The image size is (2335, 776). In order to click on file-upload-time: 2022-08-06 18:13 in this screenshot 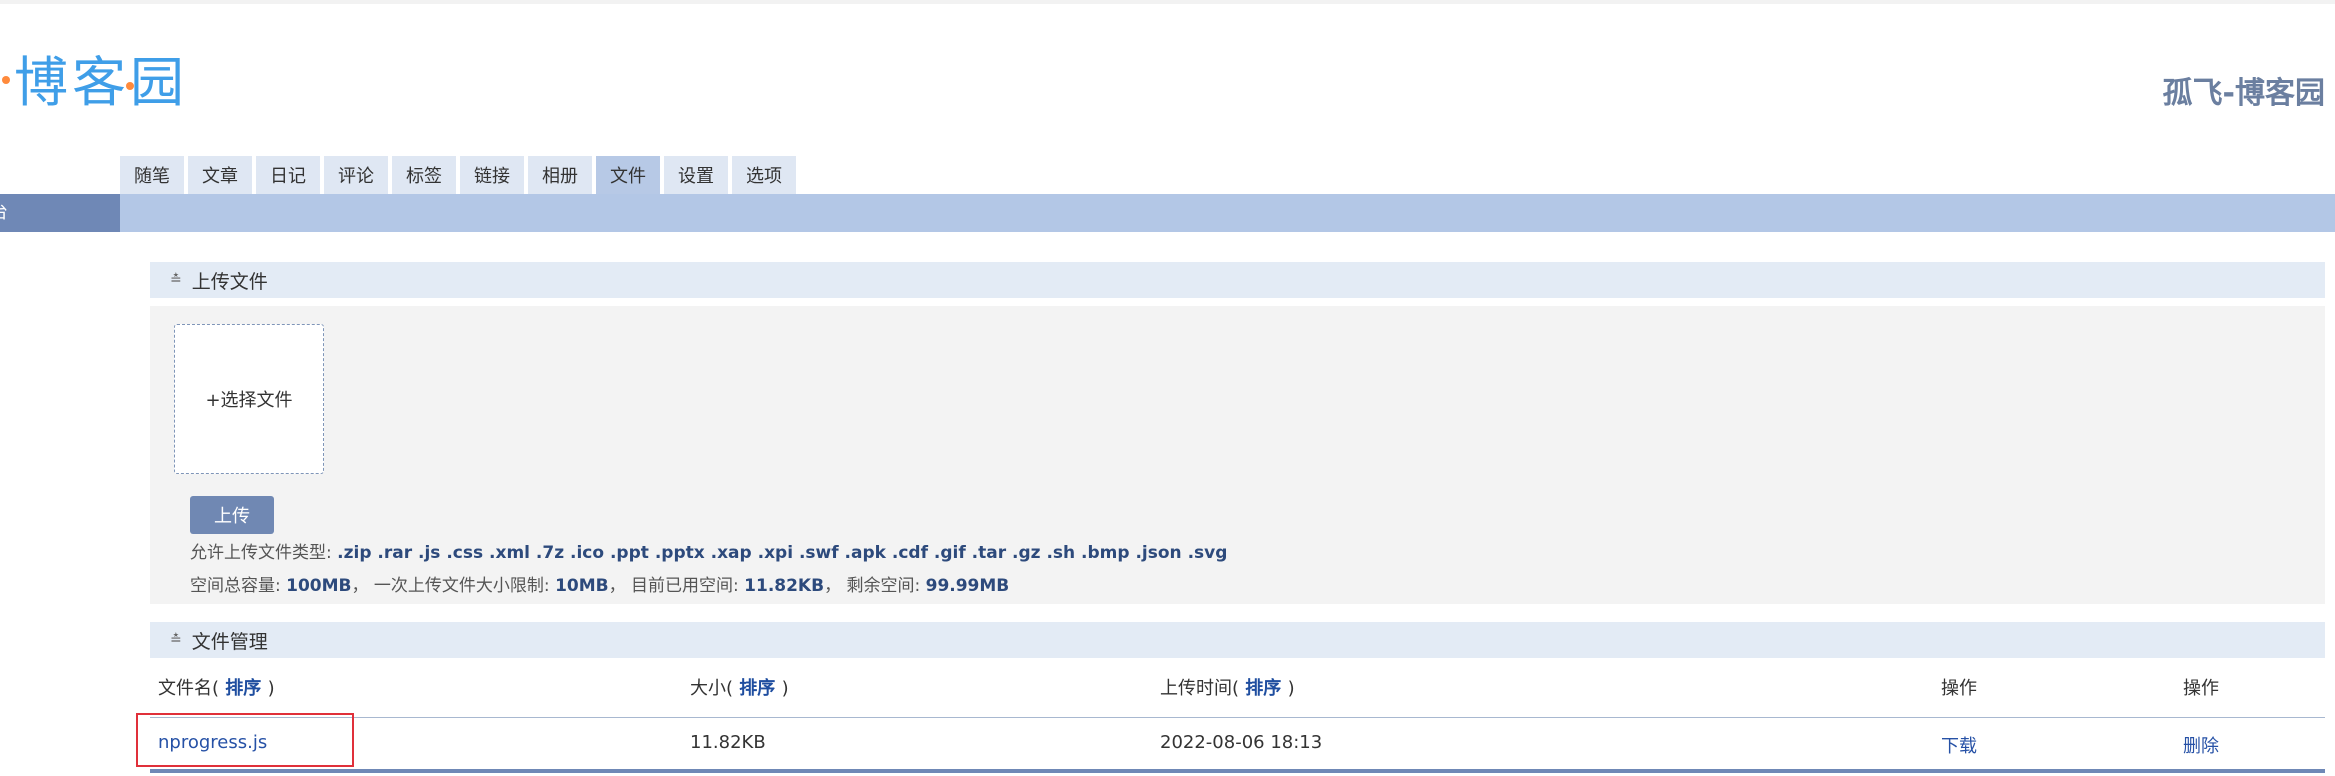, I will do `click(1241, 742)`.